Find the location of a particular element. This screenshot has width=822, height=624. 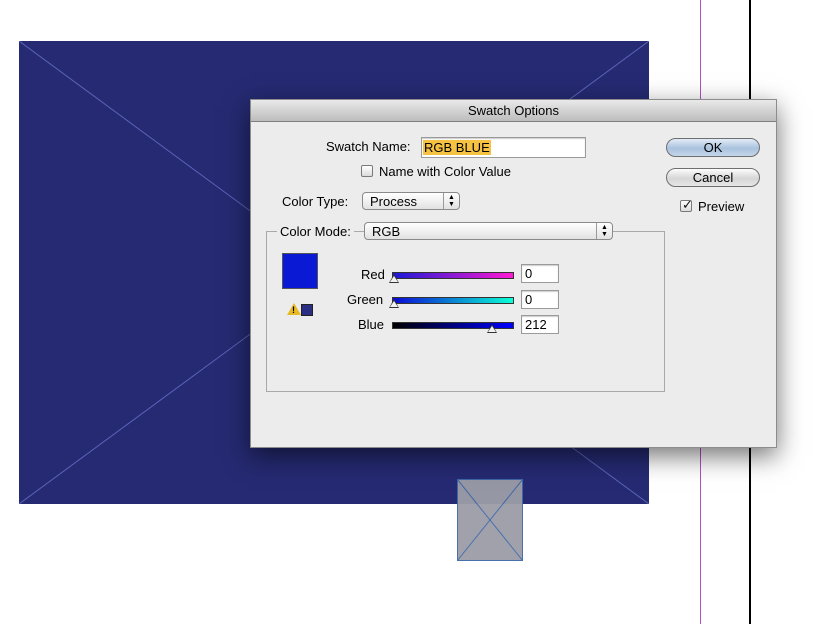

green-slider-thumb is located at coordinates (394, 303).